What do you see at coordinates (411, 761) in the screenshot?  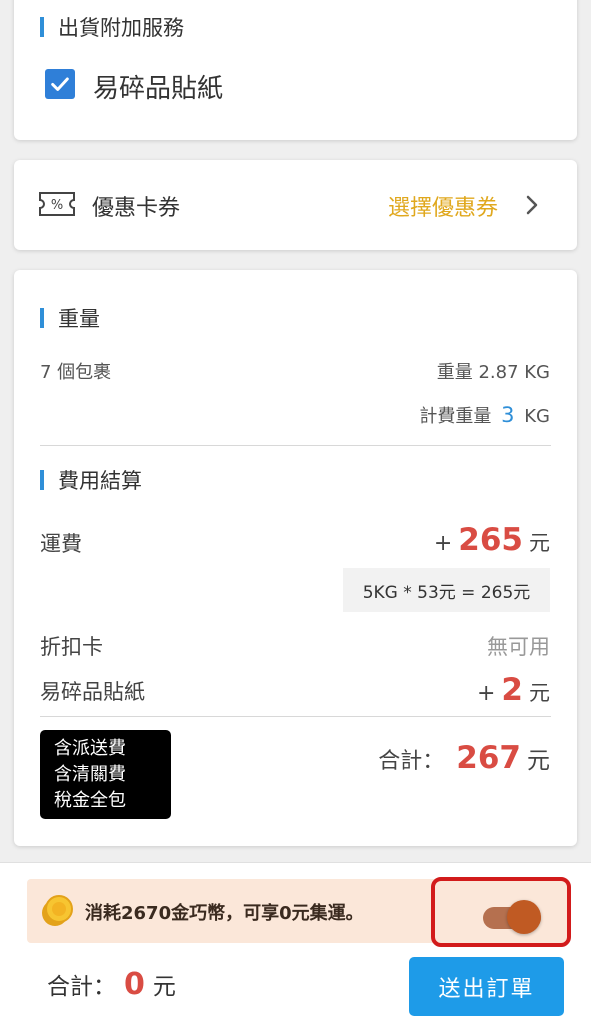 I see `fee-total-label: 合計：` at bounding box center [411, 761].